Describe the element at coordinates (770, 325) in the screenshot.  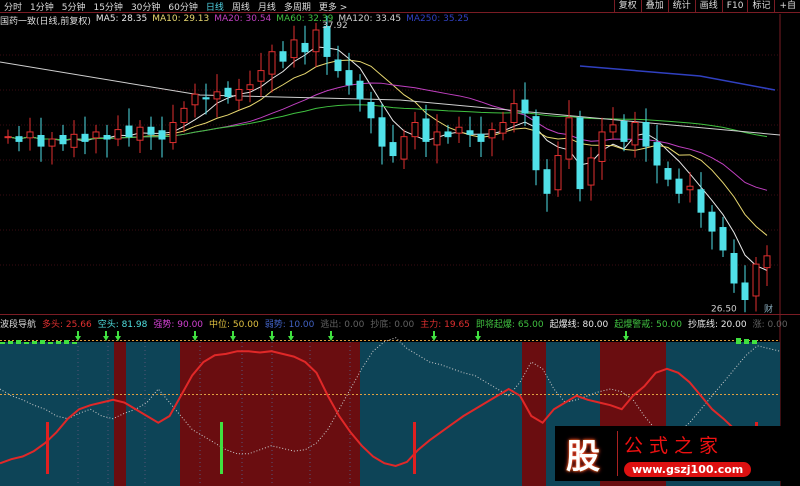
I see `indicator-legend: 涨: 0.00` at that location.